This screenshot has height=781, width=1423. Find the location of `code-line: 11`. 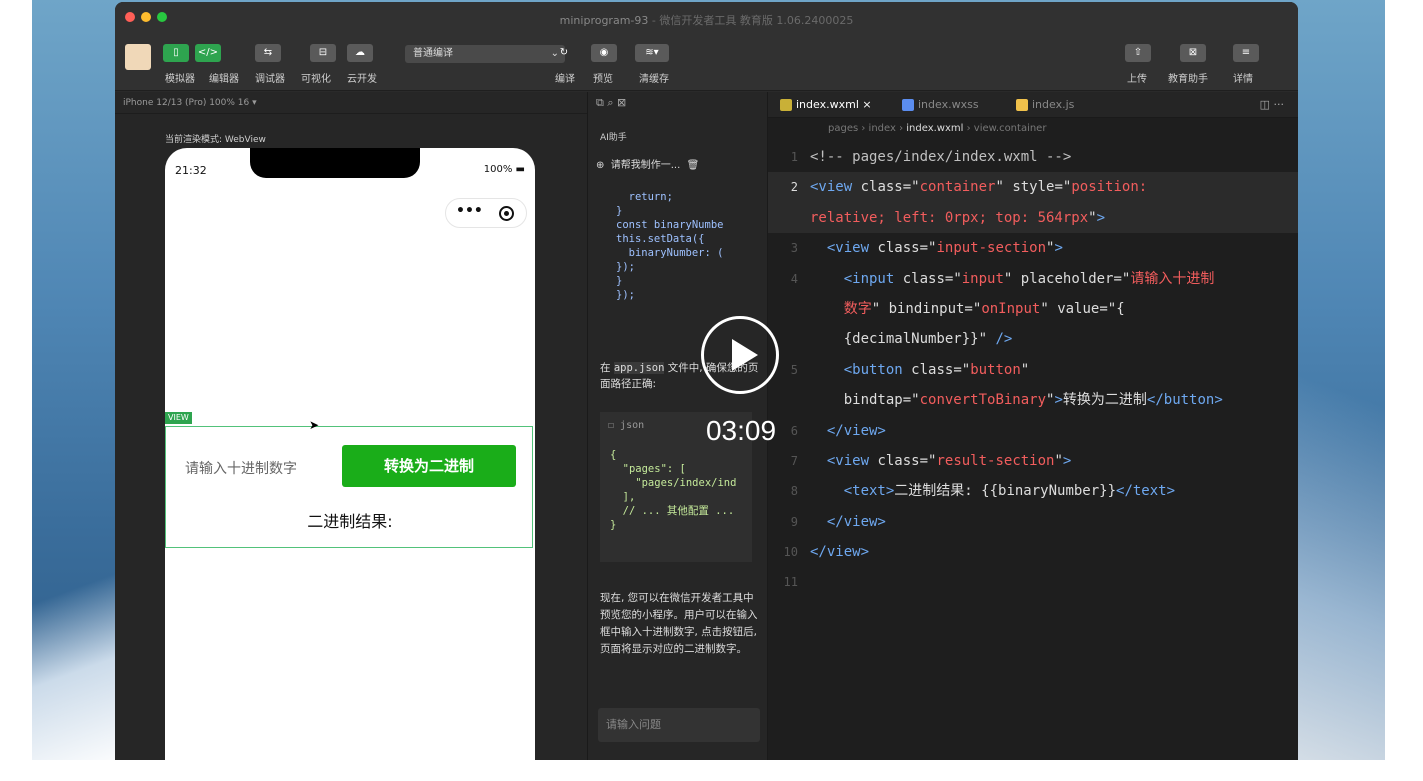

code-line: 11 is located at coordinates (1033, 582).